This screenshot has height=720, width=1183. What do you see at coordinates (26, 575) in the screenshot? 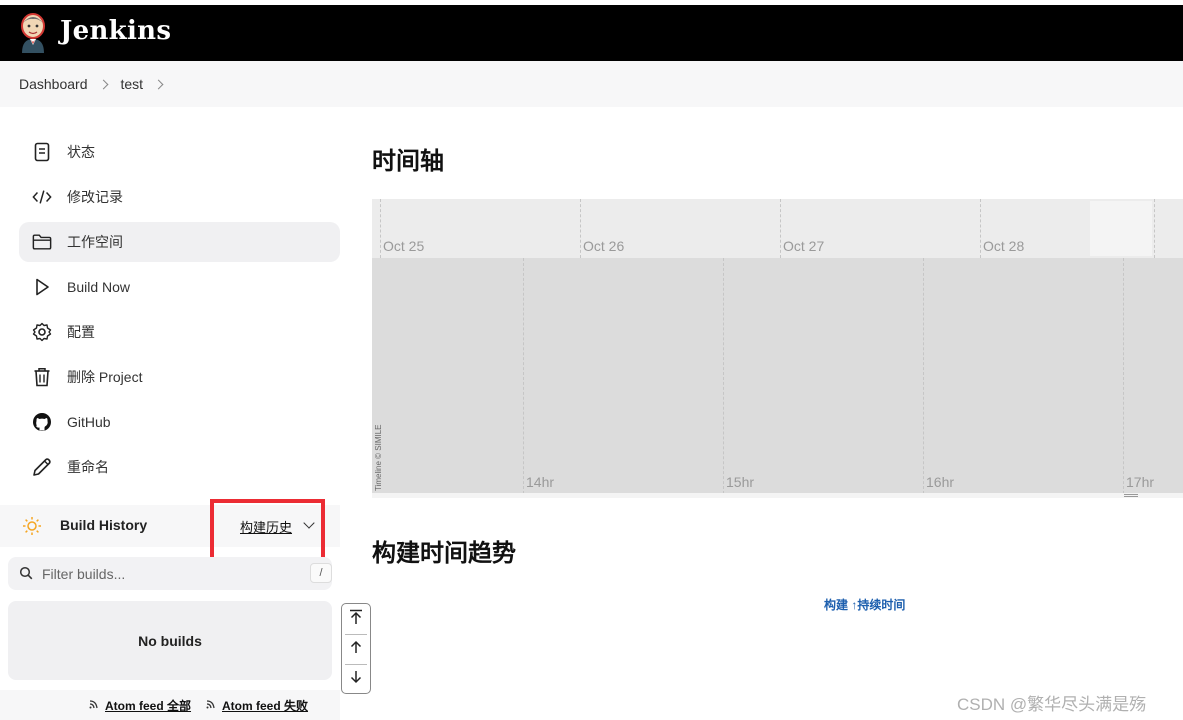
I see `search-icon` at bounding box center [26, 575].